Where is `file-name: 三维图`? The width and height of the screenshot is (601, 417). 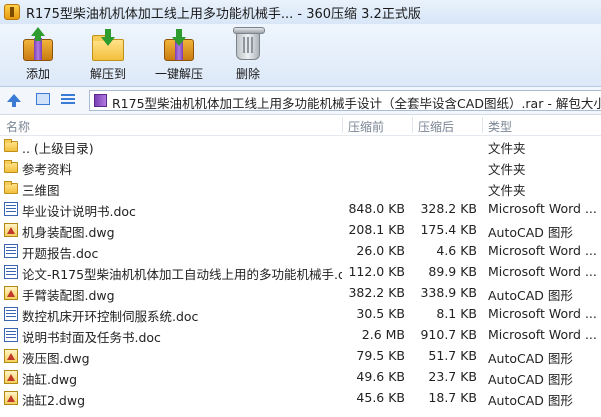 file-name: 三维图 is located at coordinates (41, 190).